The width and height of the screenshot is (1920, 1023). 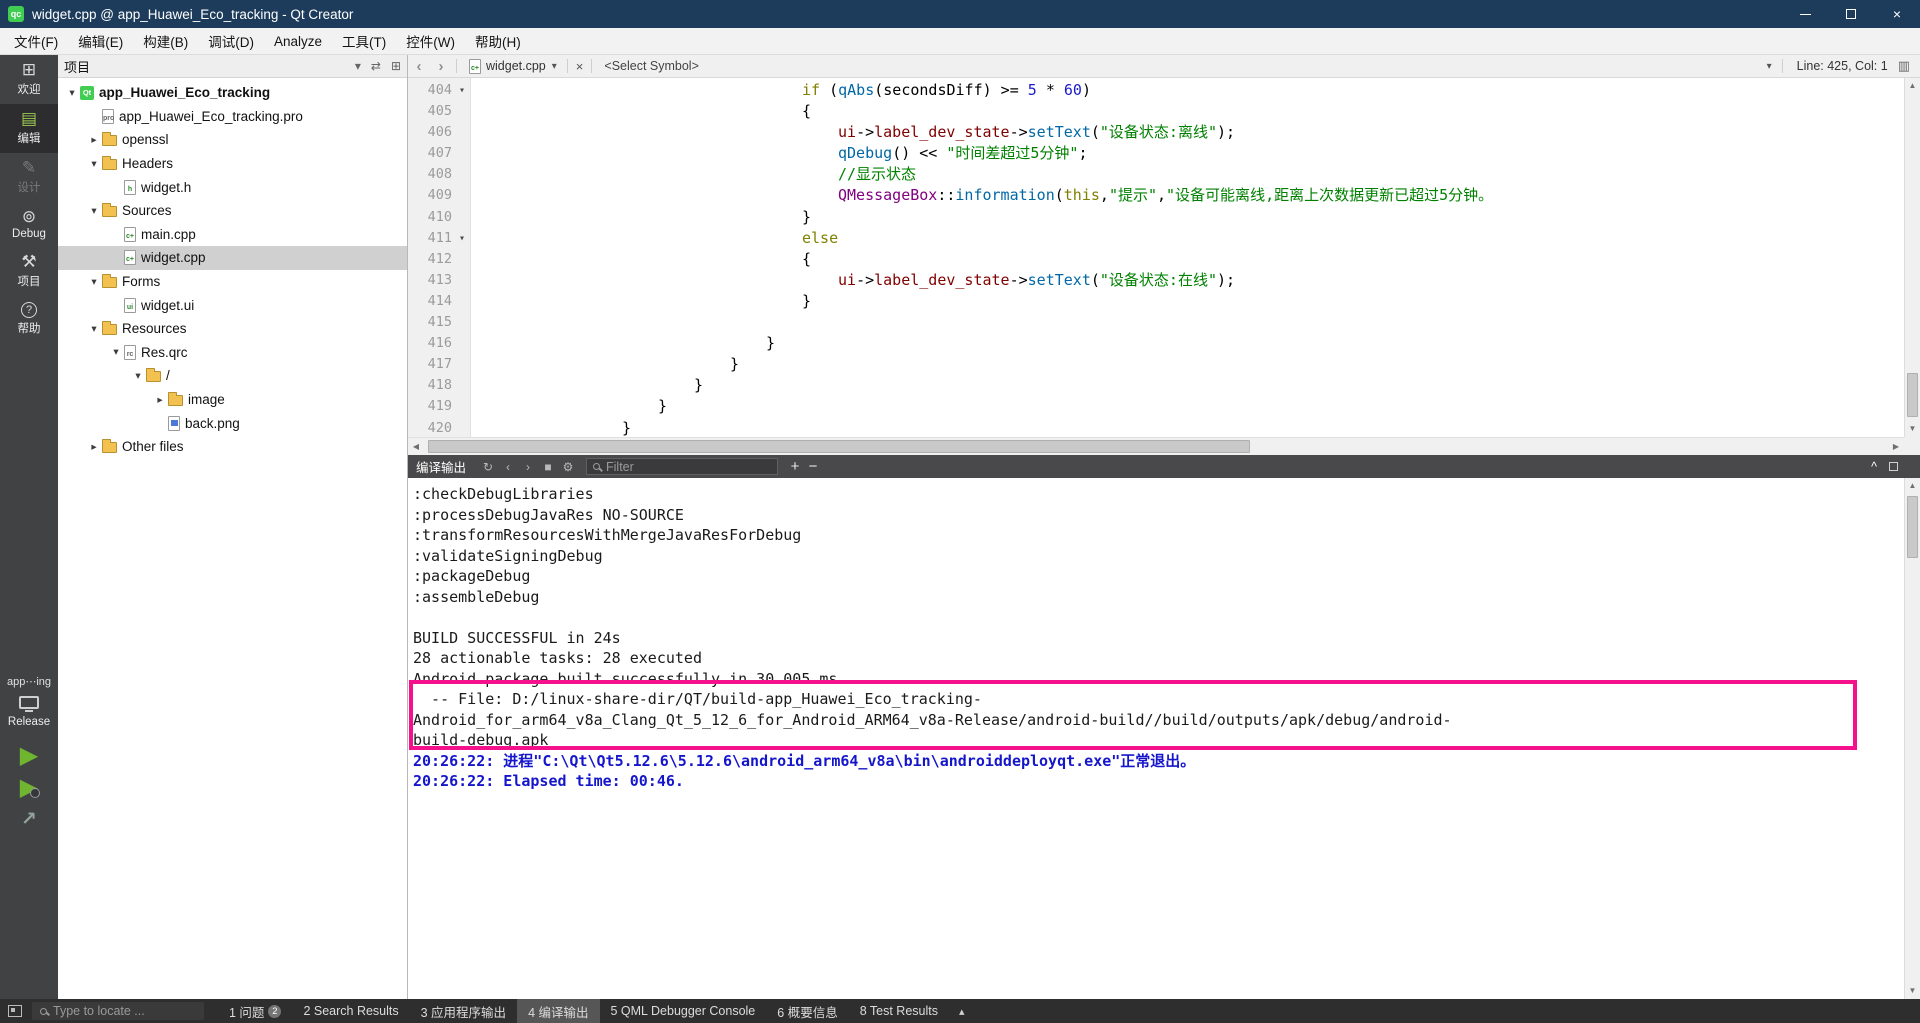 What do you see at coordinates (682, 466) in the screenshot?
I see `output-filter-input: Filter` at bounding box center [682, 466].